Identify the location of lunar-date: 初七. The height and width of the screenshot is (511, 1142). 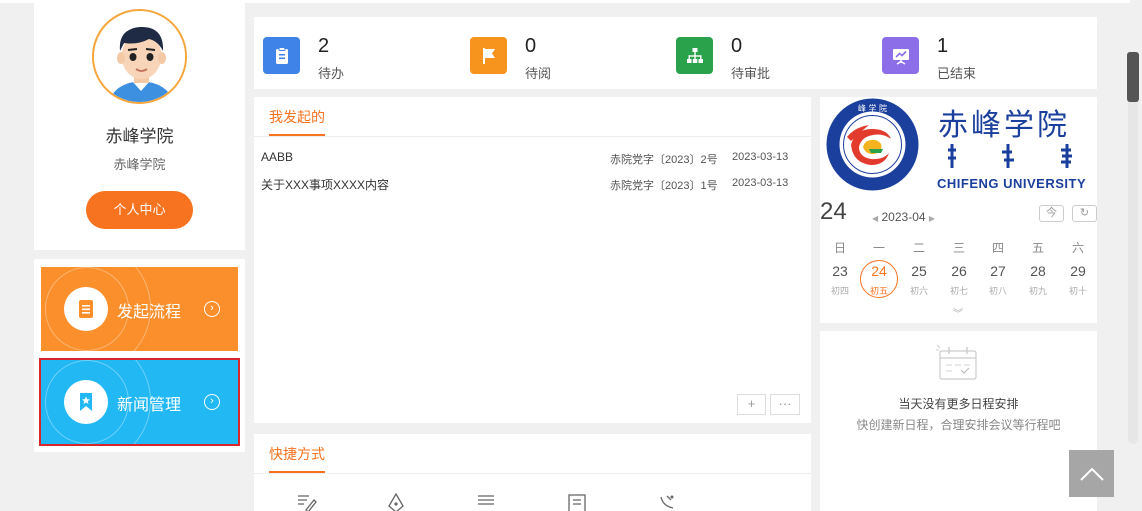
(958, 291).